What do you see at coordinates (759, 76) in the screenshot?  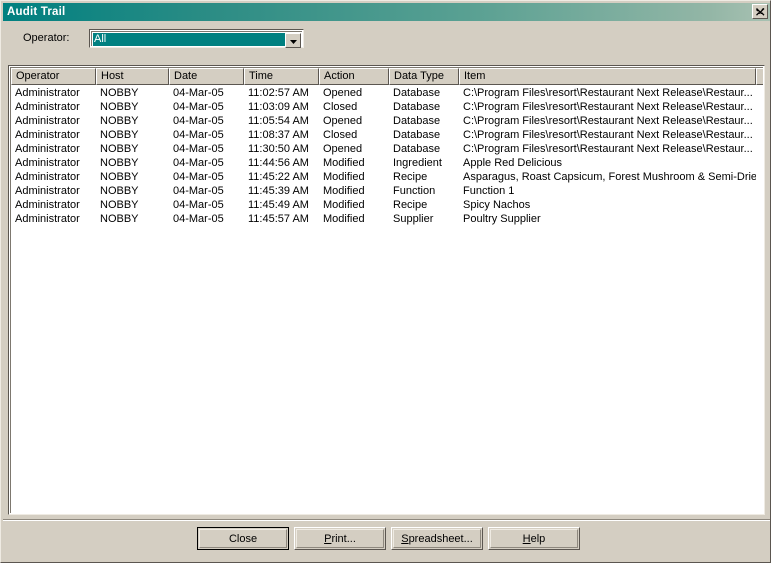 I see `column-header-blank` at bounding box center [759, 76].